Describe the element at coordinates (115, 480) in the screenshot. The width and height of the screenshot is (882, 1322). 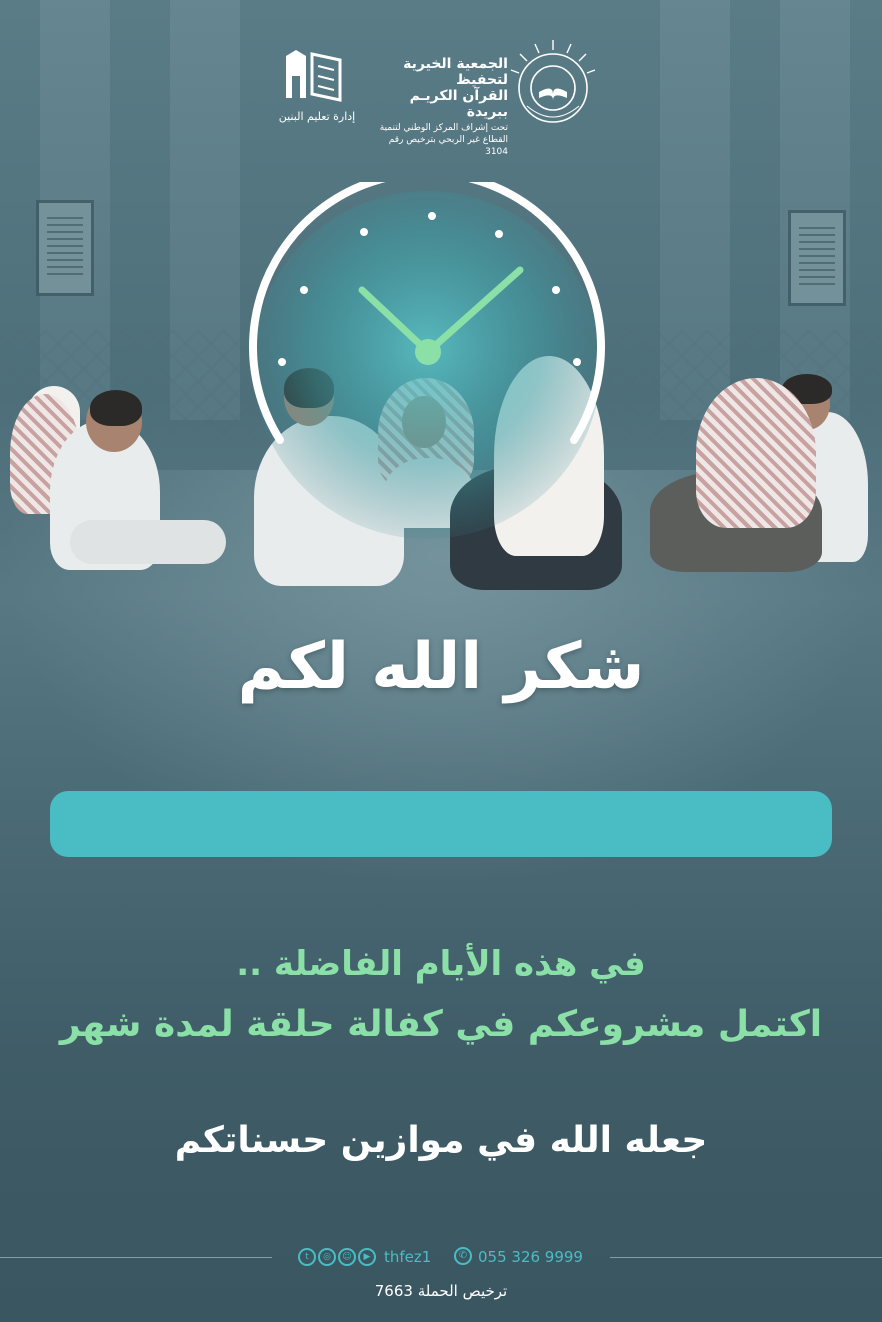
I see `seated-student-left` at that location.